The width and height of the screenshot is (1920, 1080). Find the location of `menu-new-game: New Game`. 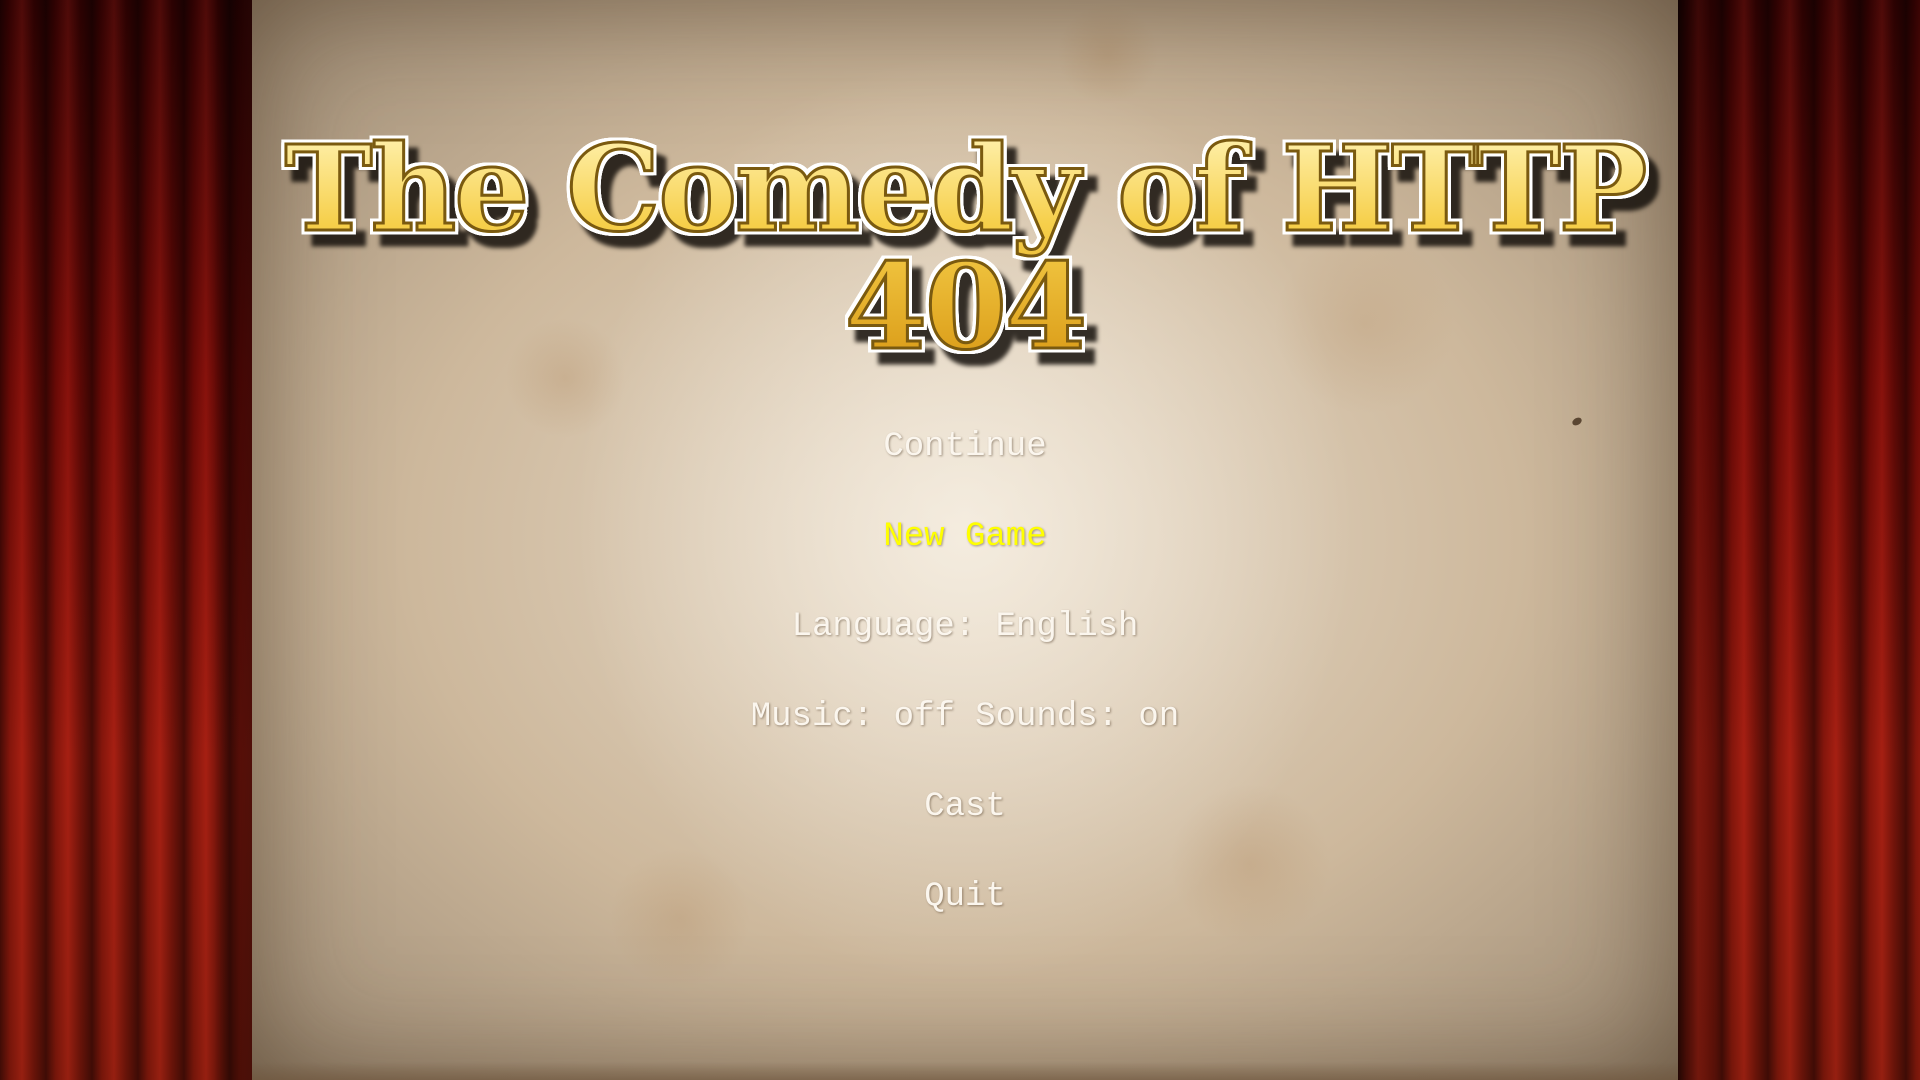

menu-new-game: New Game is located at coordinates (964, 555).